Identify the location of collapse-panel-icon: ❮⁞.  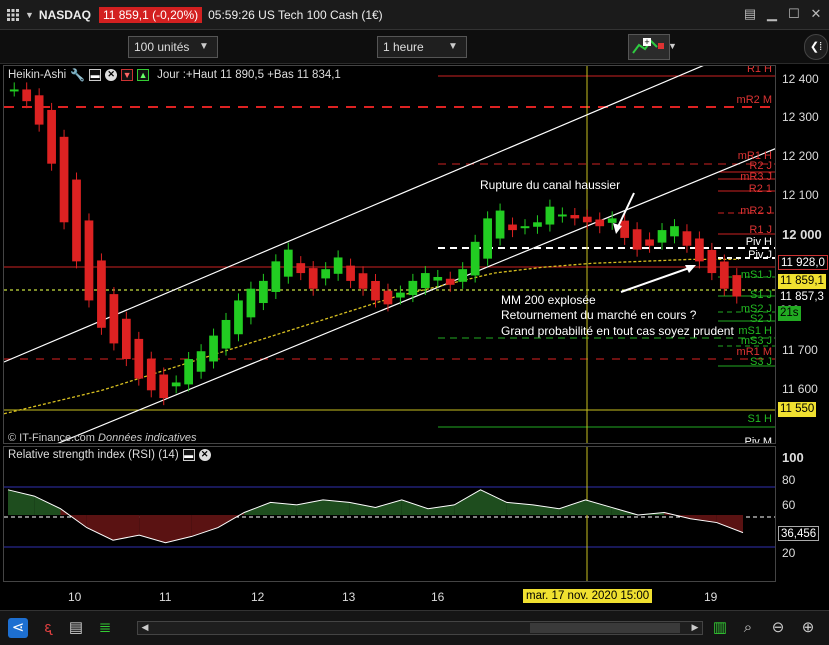
(816, 47).